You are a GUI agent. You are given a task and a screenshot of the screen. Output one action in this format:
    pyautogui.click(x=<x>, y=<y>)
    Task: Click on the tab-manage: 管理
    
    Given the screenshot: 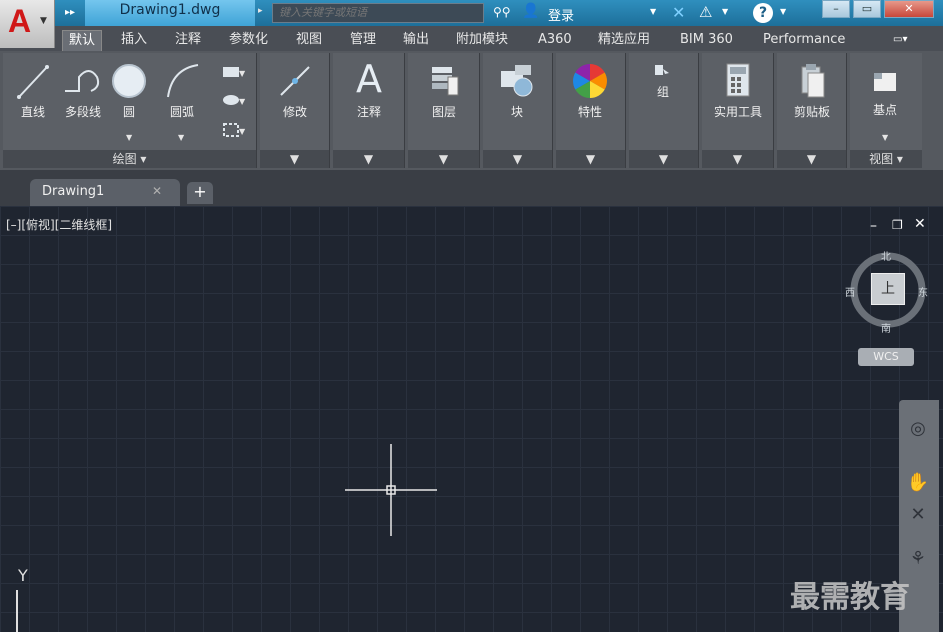 What is the action you would take?
    pyautogui.click(x=363, y=40)
    